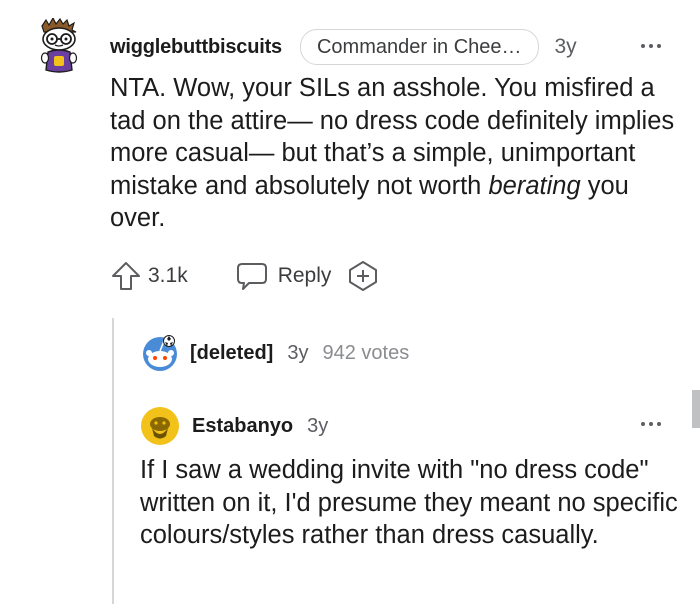 The image size is (700, 604). I want to click on comment-action-bar: 3.1k Reply, so click(244, 276).